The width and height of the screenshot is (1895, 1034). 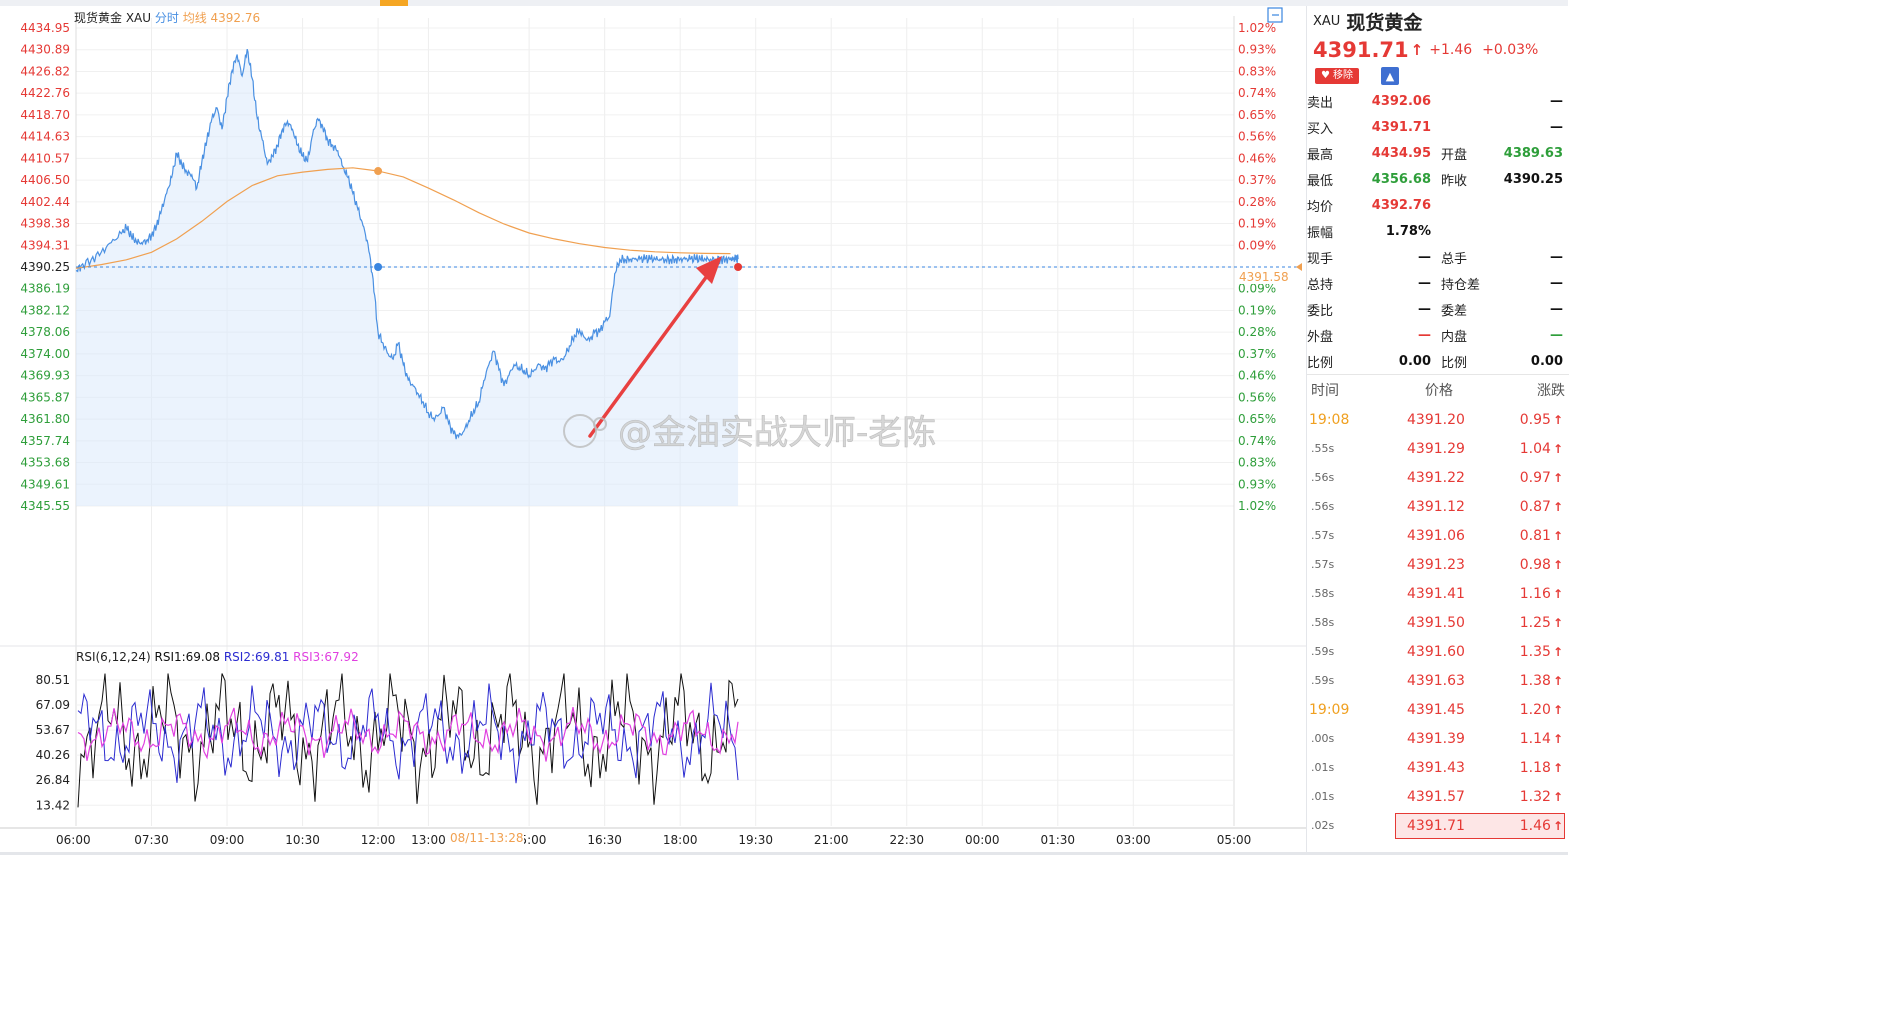 I want to click on header-mode: 分时, so click(x=169, y=18).